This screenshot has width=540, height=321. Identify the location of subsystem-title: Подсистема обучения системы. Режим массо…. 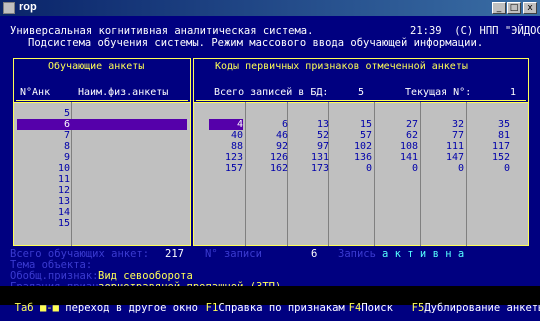
(256, 43).